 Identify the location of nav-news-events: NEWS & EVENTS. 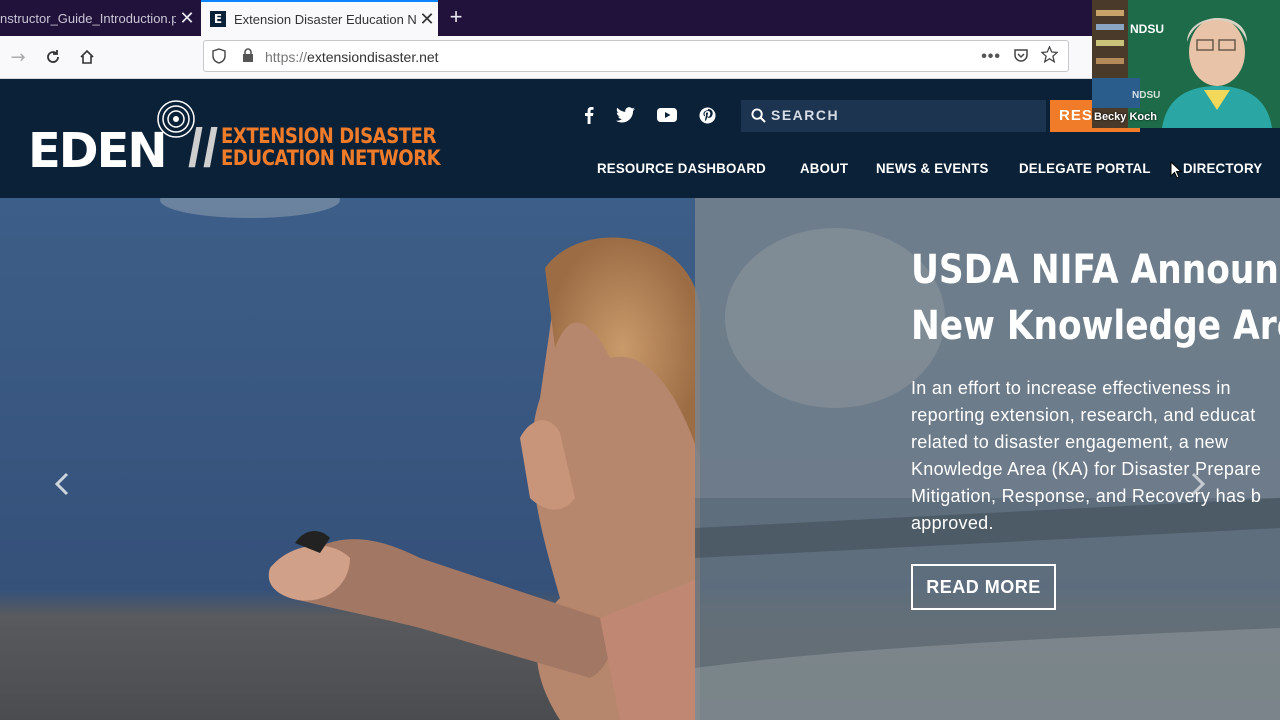
(932, 168).